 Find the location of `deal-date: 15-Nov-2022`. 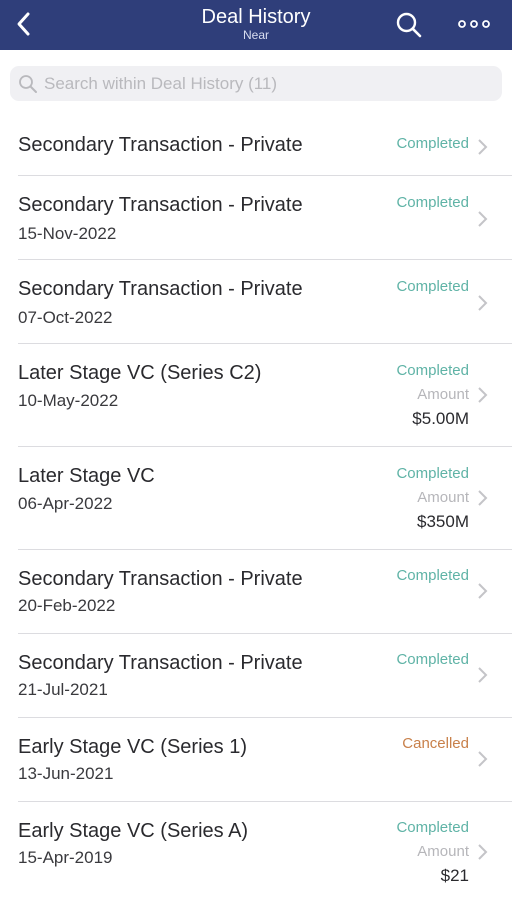

deal-date: 15-Nov-2022 is located at coordinates (67, 233).